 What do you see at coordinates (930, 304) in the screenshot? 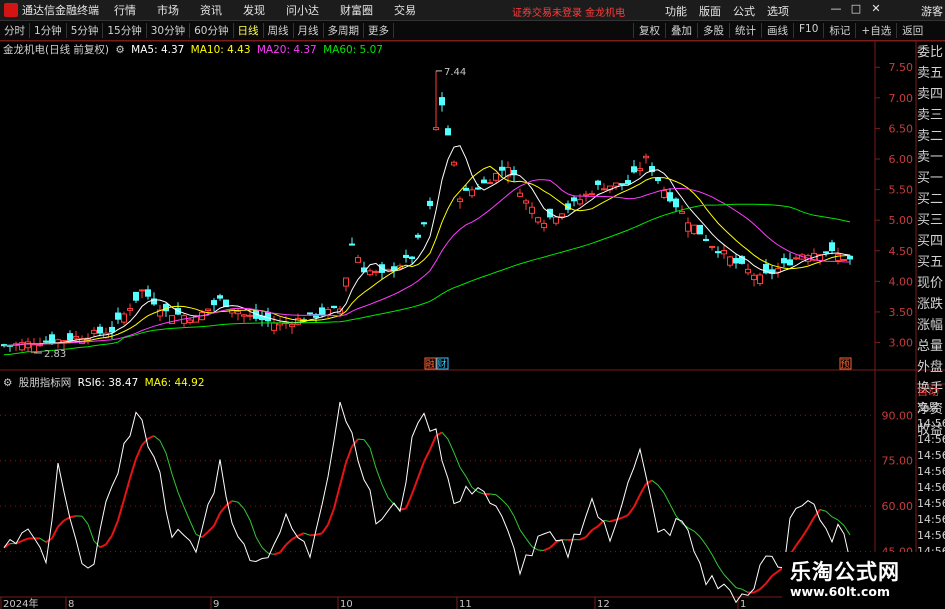
I see `quote-label: 涨跌` at bounding box center [930, 304].